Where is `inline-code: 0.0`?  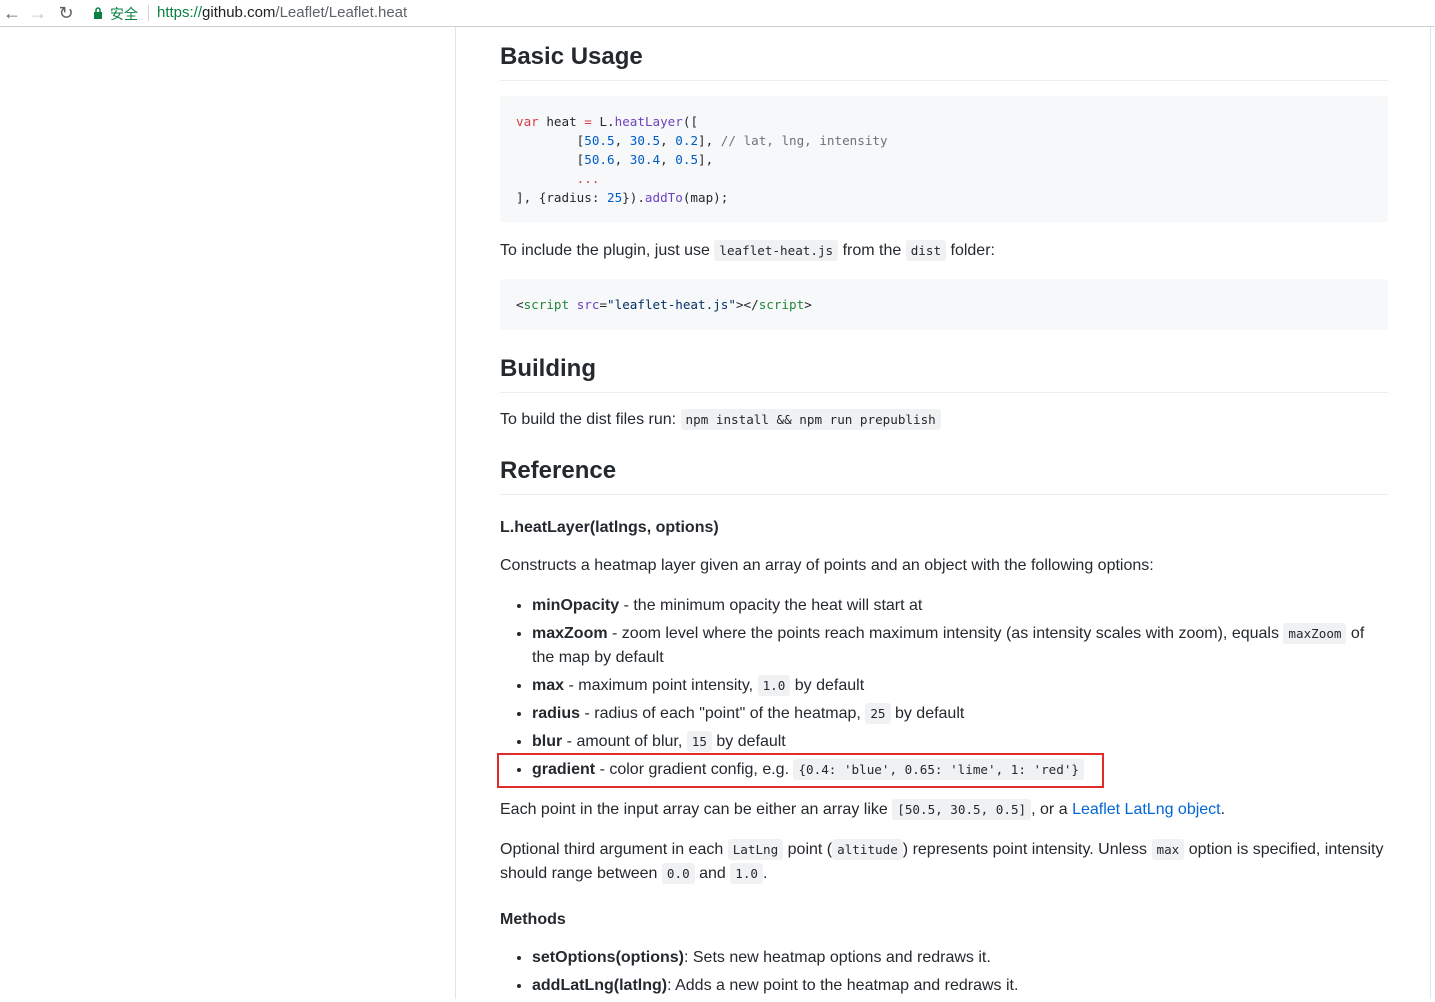 inline-code: 0.0 is located at coordinates (678, 873).